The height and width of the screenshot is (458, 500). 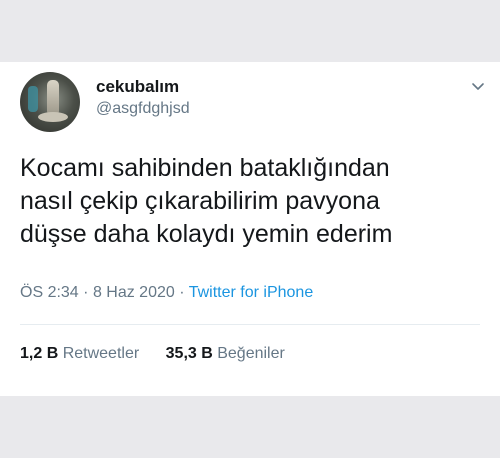 I want to click on divider, so click(x=250, y=324).